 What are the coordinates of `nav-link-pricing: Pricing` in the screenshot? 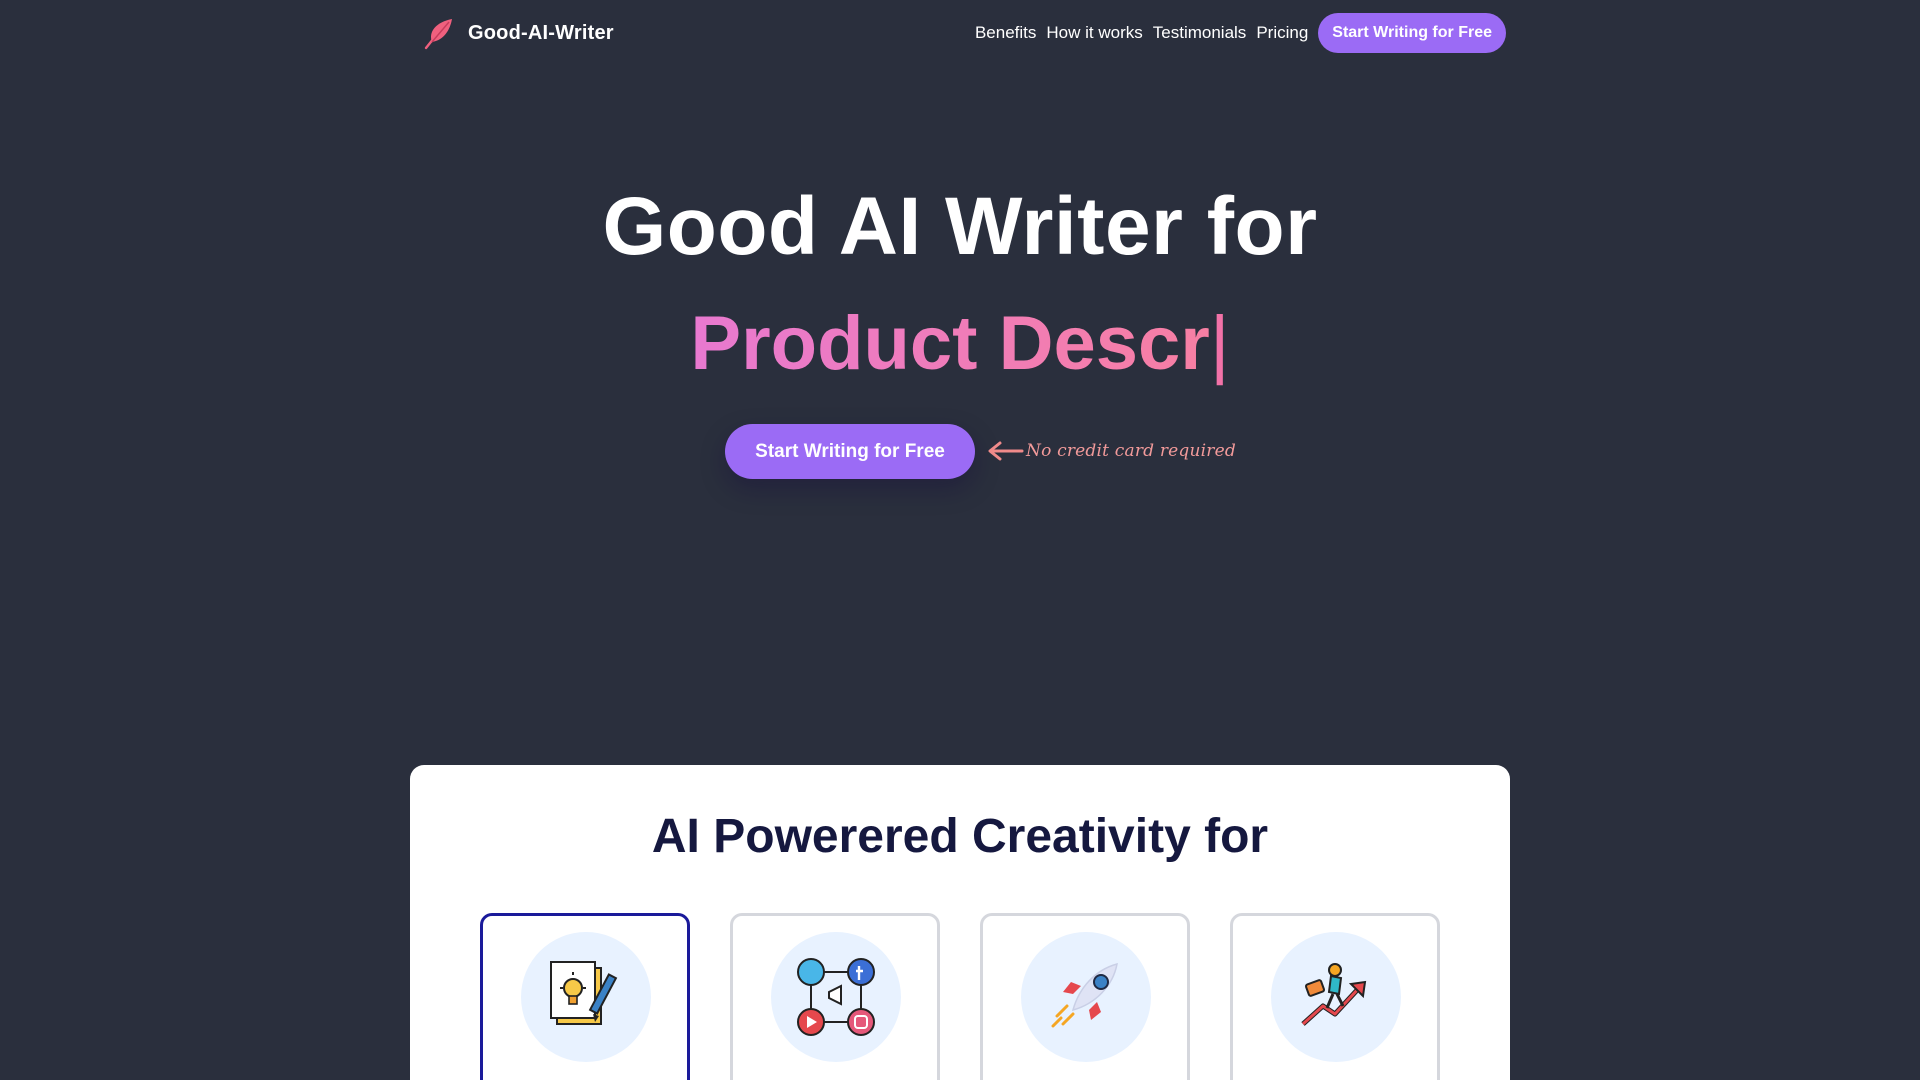 It's located at (1282, 33).